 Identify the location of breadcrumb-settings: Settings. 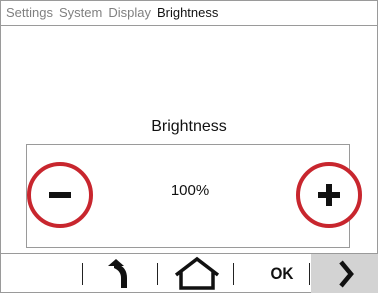
(29, 12).